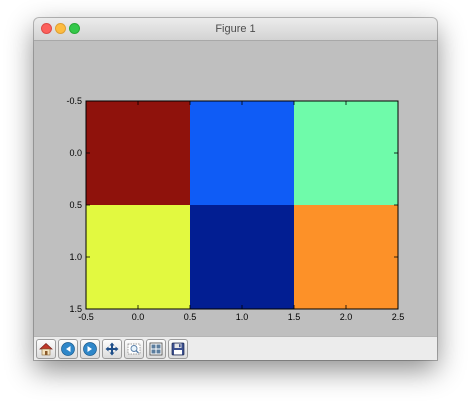 The height and width of the screenshot is (409, 474). Describe the element at coordinates (75, 153) in the screenshot. I see `y-tick-label: 0.0` at that location.